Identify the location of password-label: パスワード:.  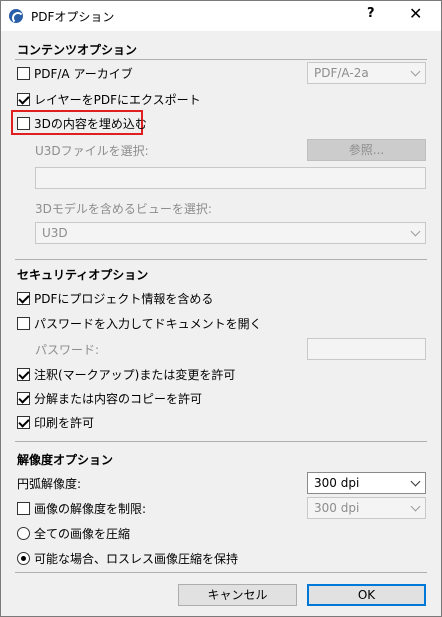
(67, 349).